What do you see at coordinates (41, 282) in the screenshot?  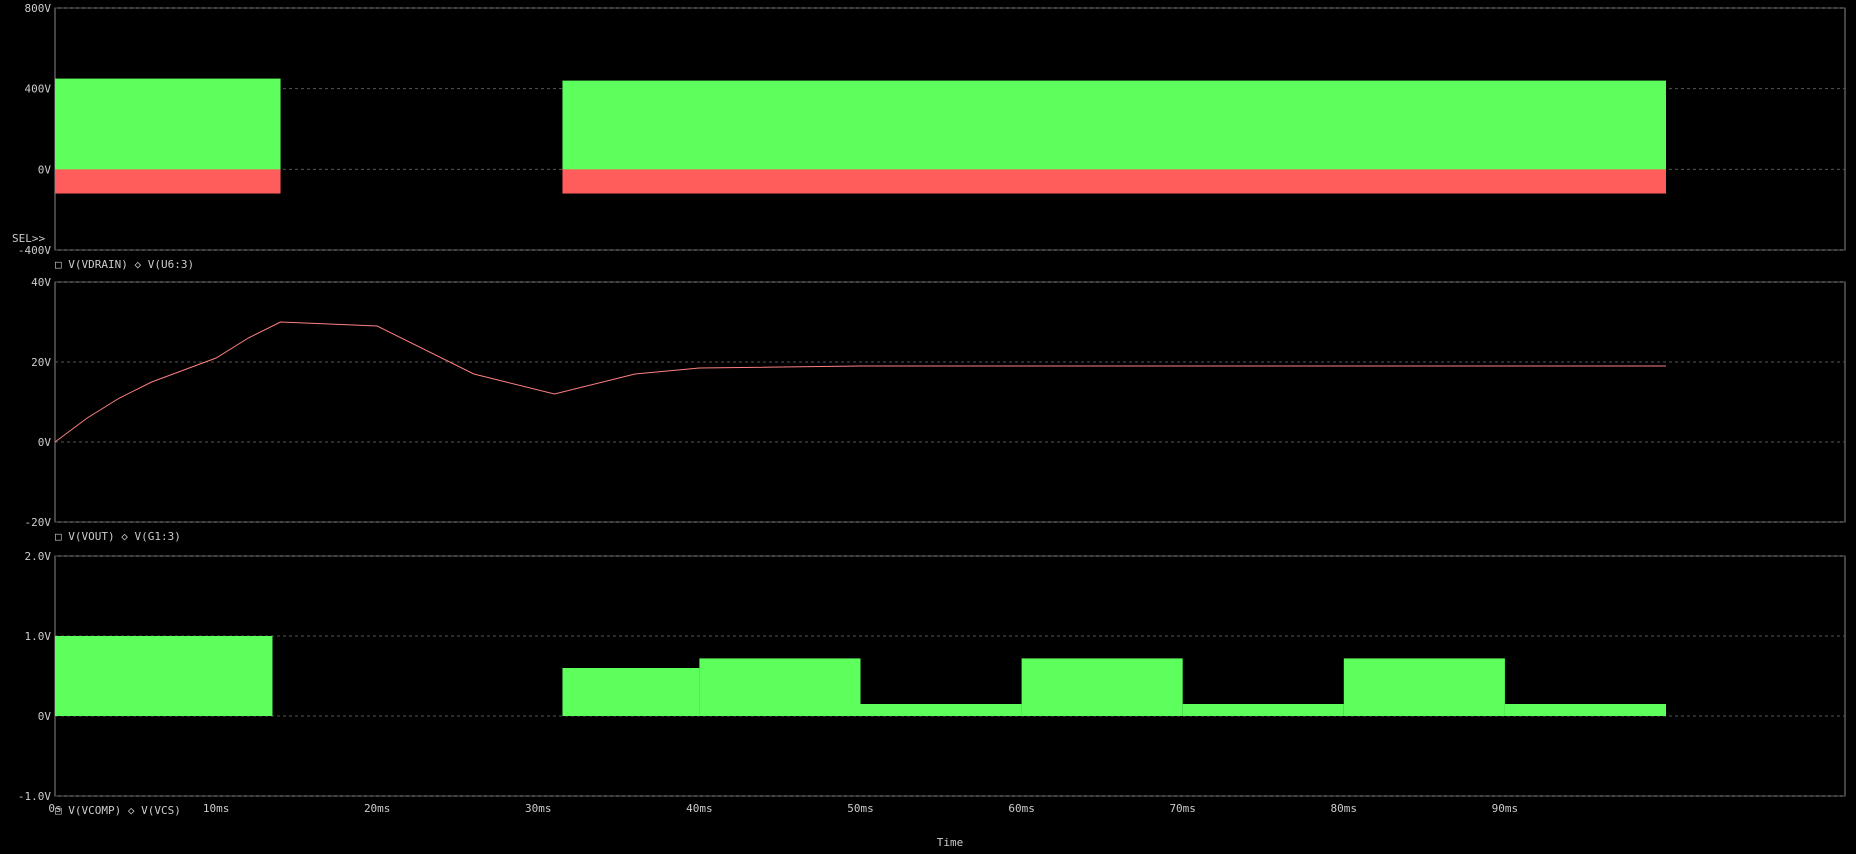 I see `y-tick-label: 40V` at bounding box center [41, 282].